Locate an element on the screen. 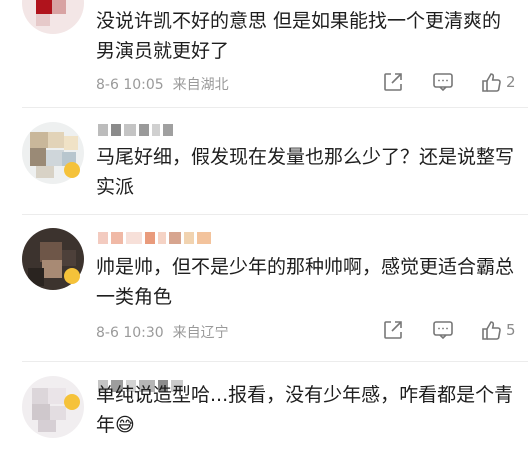 Image resolution: width=528 pixels, height=450 pixels. comment-text: 马尾好细，假发现在发量也那么少了？还是说整写实派 is located at coordinates (305, 172).